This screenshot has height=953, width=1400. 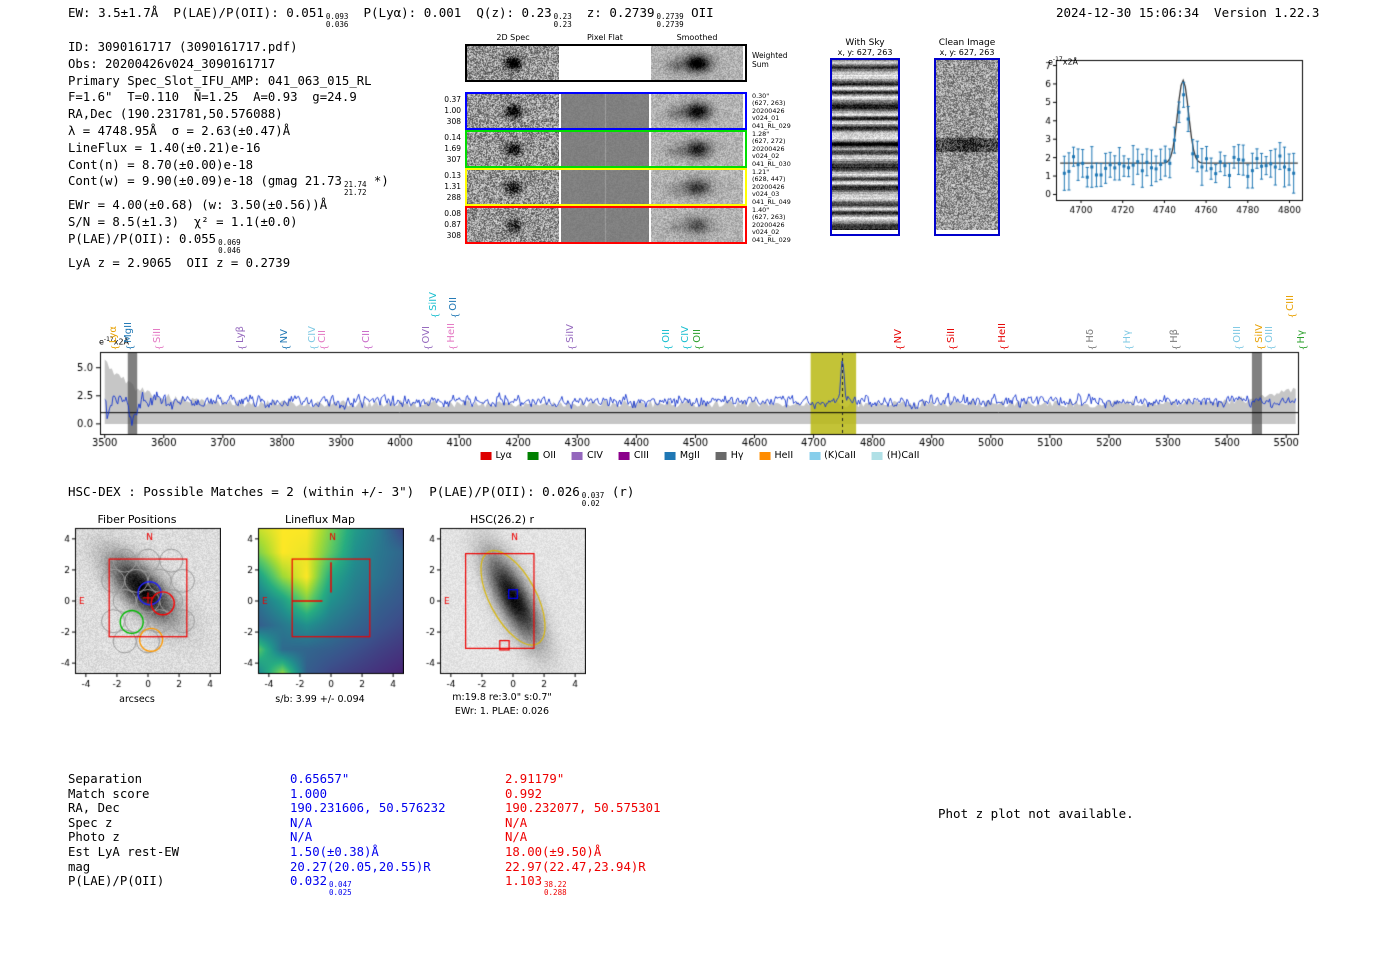 What do you see at coordinates (367, 808) in the screenshot?
I see `match-row-value1-2: 190.231606, 50.576232` at bounding box center [367, 808].